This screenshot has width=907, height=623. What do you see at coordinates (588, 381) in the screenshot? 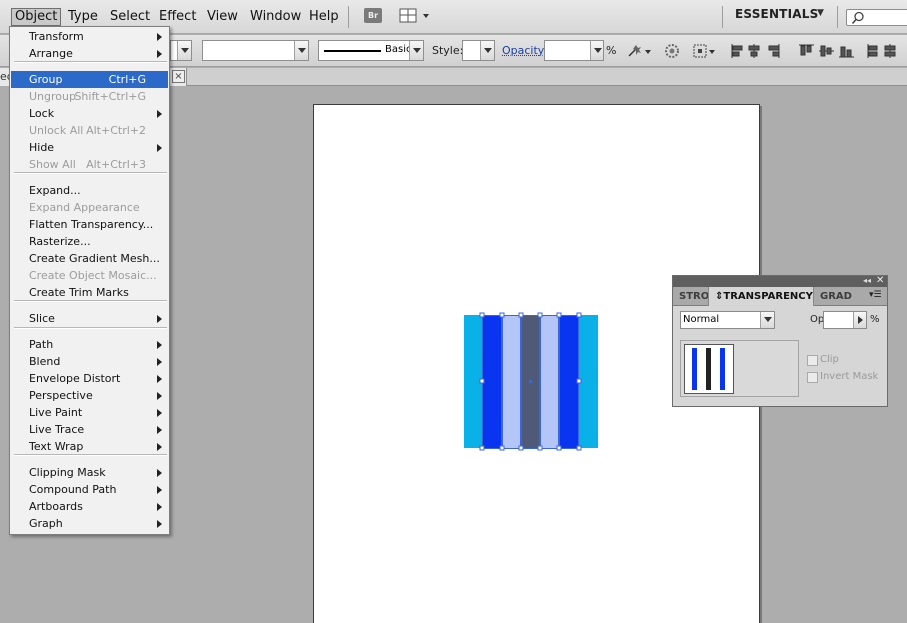
I see `cyan-stripe-right` at bounding box center [588, 381].